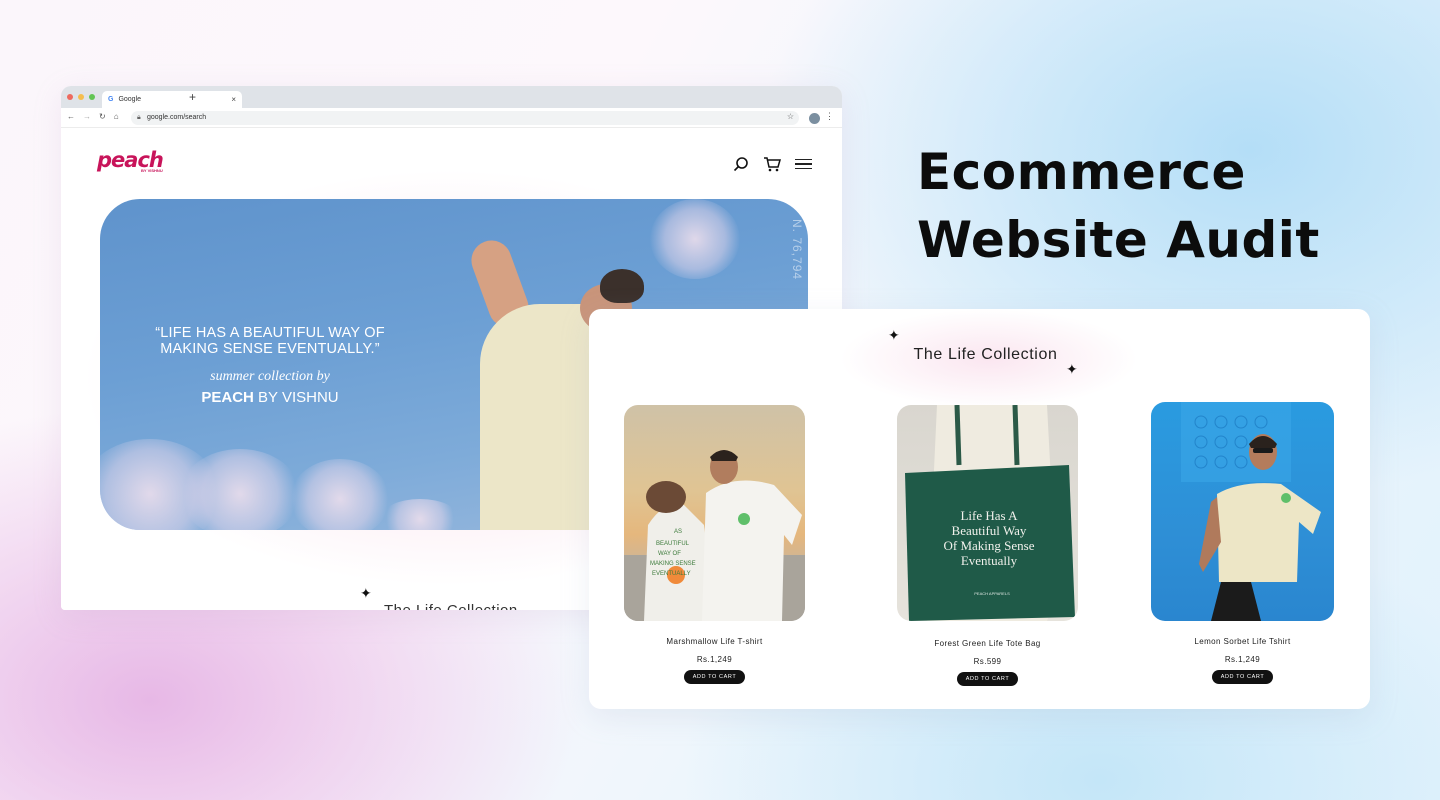 The width and height of the screenshot is (1440, 800). Describe the element at coordinates (451, 606) in the screenshot. I see `section-title-partial: The Life Collection` at that location.